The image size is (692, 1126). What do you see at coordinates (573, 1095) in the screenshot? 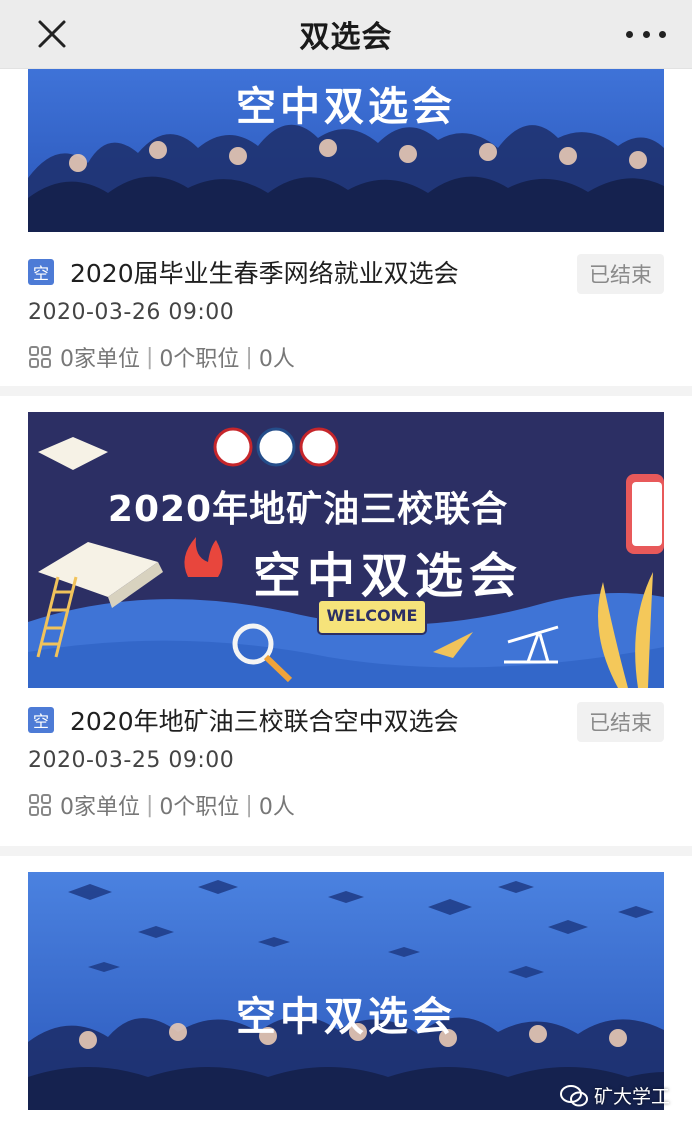
I see `wechat-icon` at bounding box center [573, 1095].